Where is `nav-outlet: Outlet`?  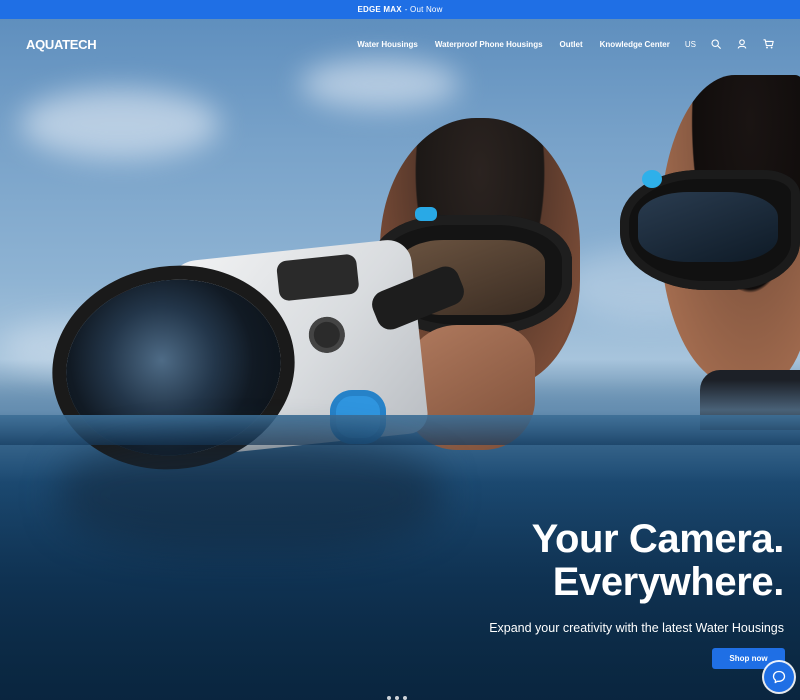
nav-outlet: Outlet is located at coordinates (571, 44).